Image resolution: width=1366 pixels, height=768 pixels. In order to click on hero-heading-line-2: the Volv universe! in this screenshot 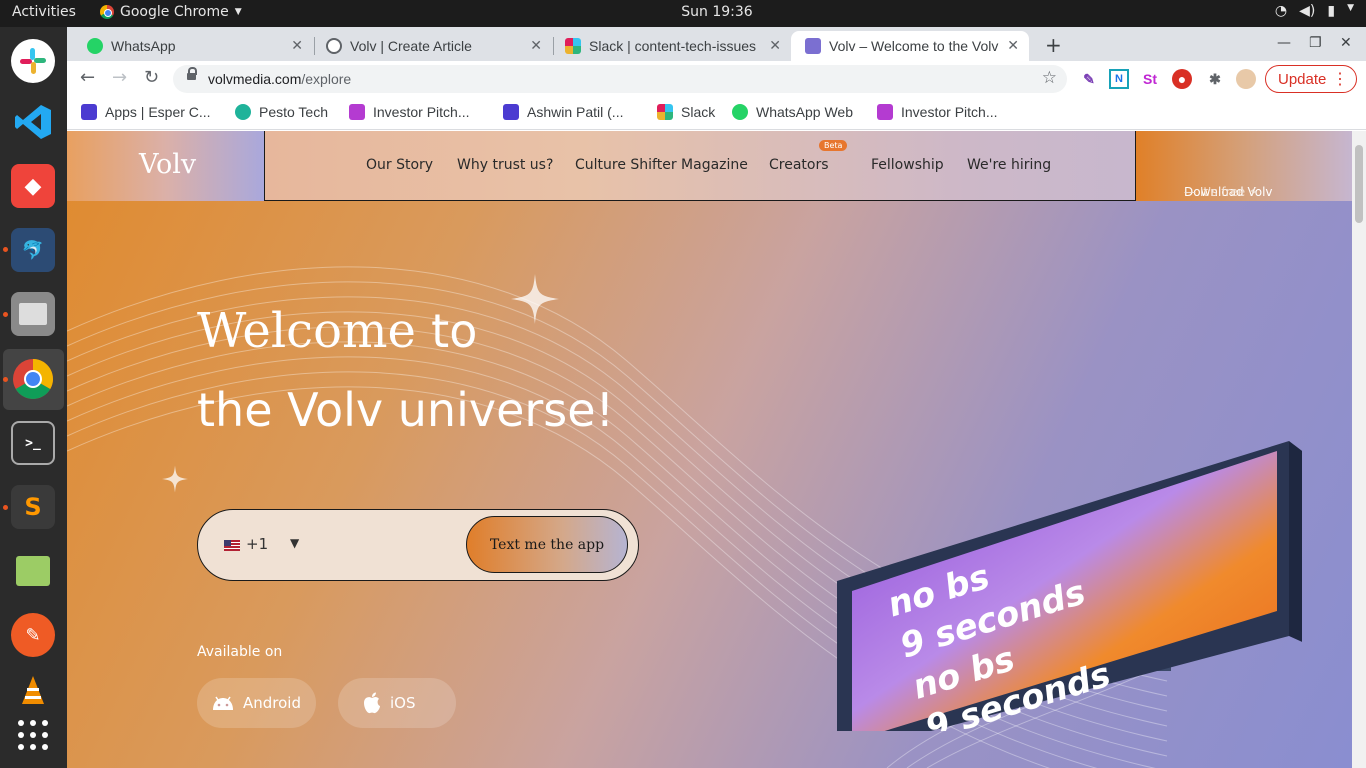, I will do `click(406, 410)`.